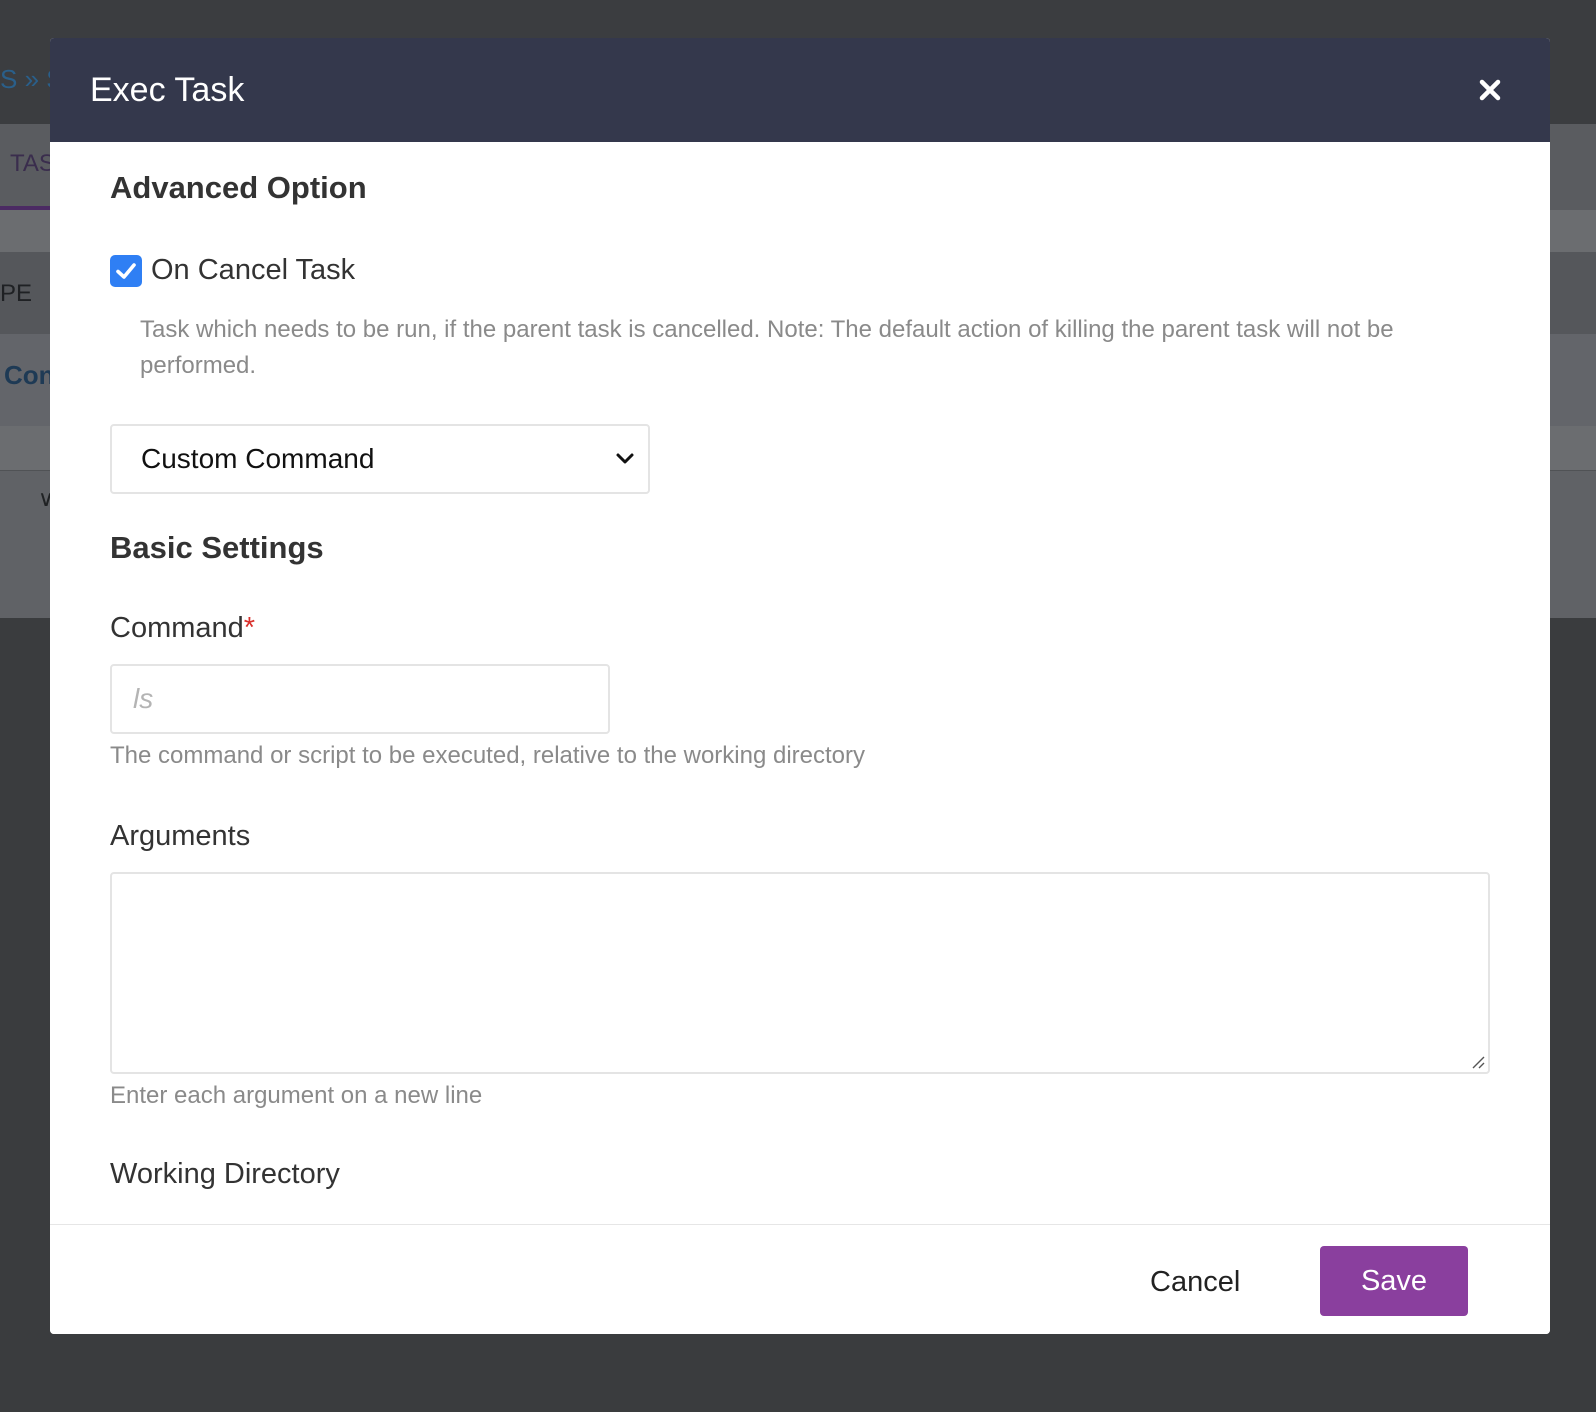 This screenshot has width=1596, height=1412. What do you see at coordinates (32, 163) in the screenshot?
I see `background-tab: TAS` at bounding box center [32, 163].